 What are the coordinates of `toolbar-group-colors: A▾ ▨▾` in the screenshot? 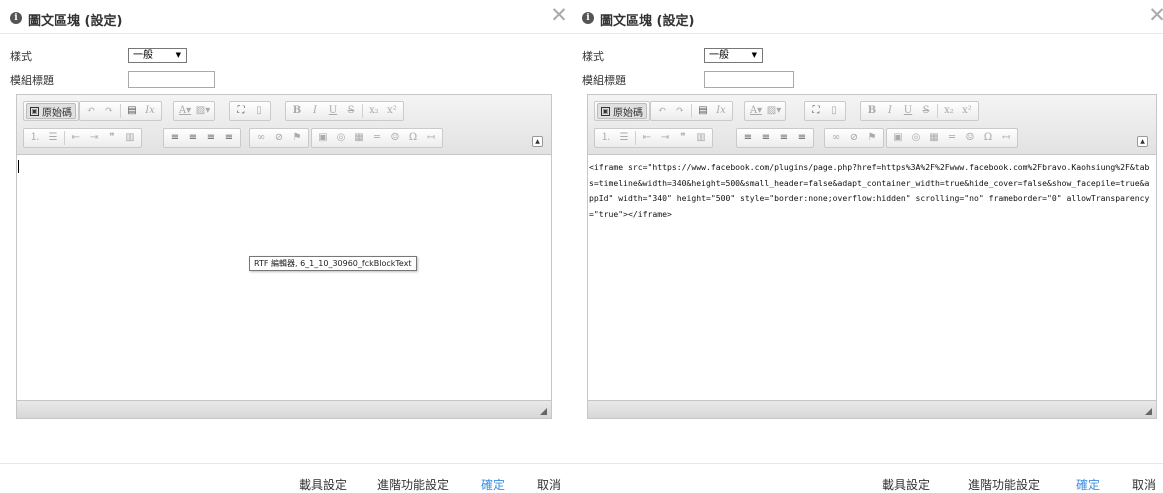 It's located at (765, 111).